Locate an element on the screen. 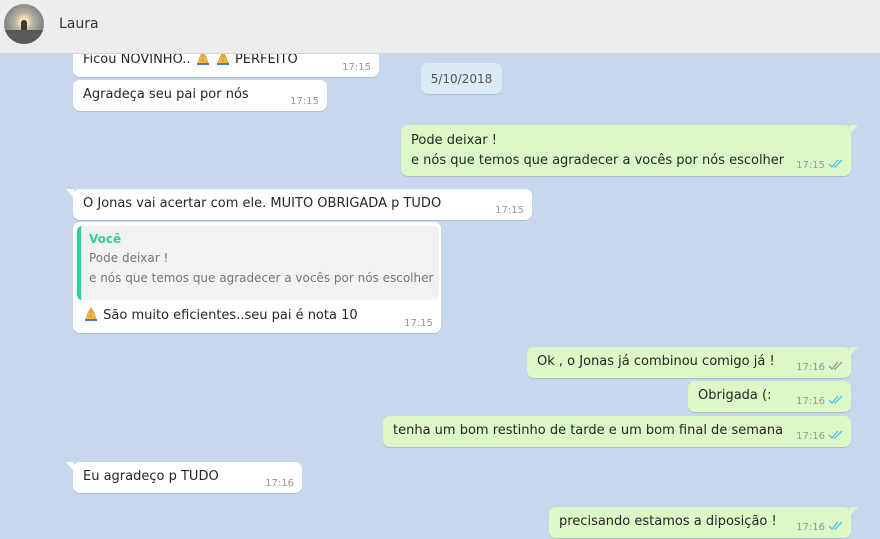  message-outgoing: precisando estamos a diposição ! 17:16 is located at coordinates (703, 522).